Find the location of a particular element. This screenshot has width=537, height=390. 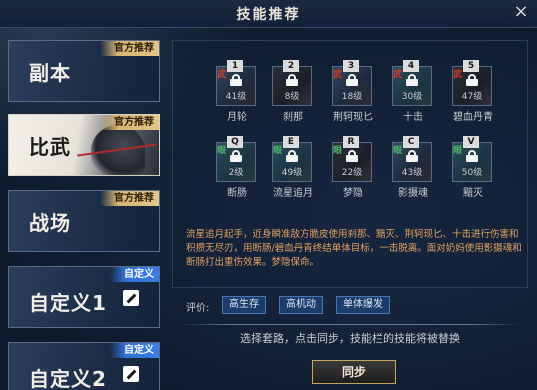

hotkey-label: E is located at coordinates (291, 142).